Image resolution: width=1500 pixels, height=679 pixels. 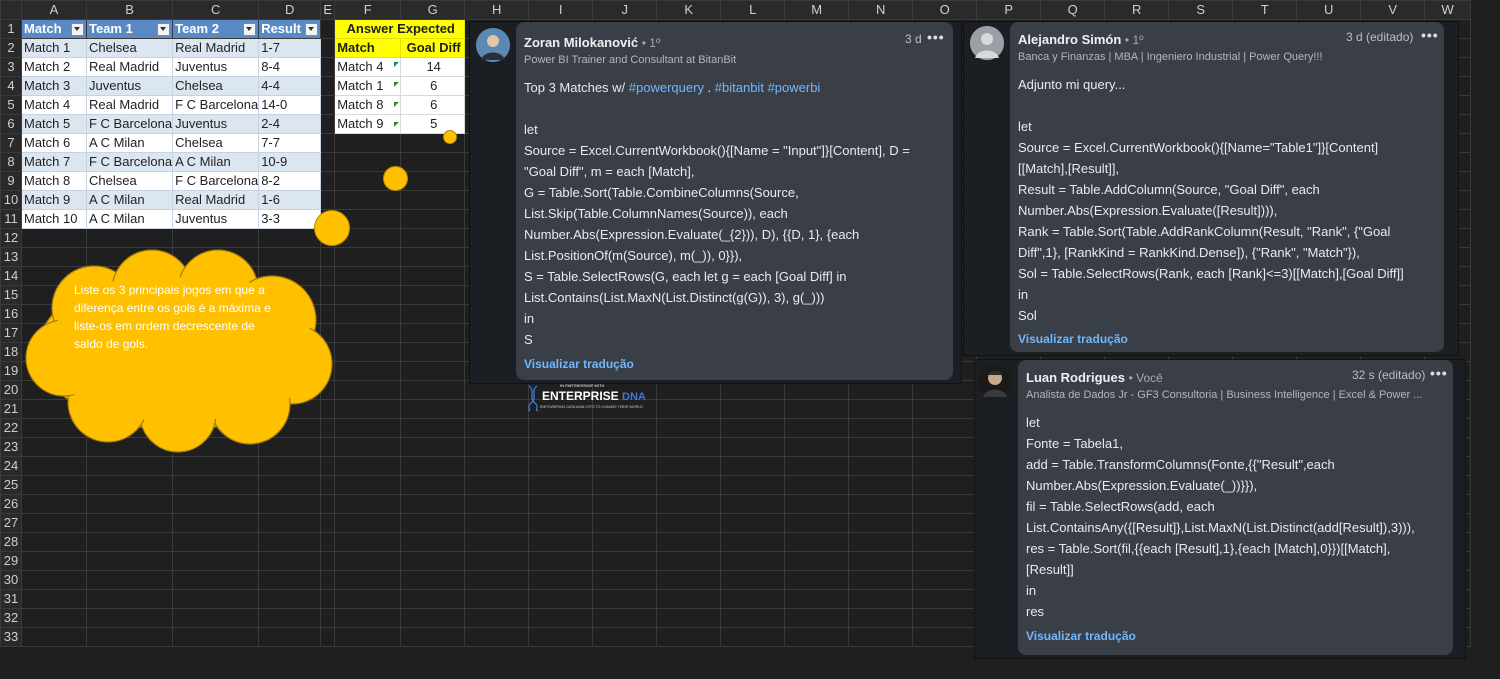 I want to click on table-cell: 8-4, so click(x=290, y=67).